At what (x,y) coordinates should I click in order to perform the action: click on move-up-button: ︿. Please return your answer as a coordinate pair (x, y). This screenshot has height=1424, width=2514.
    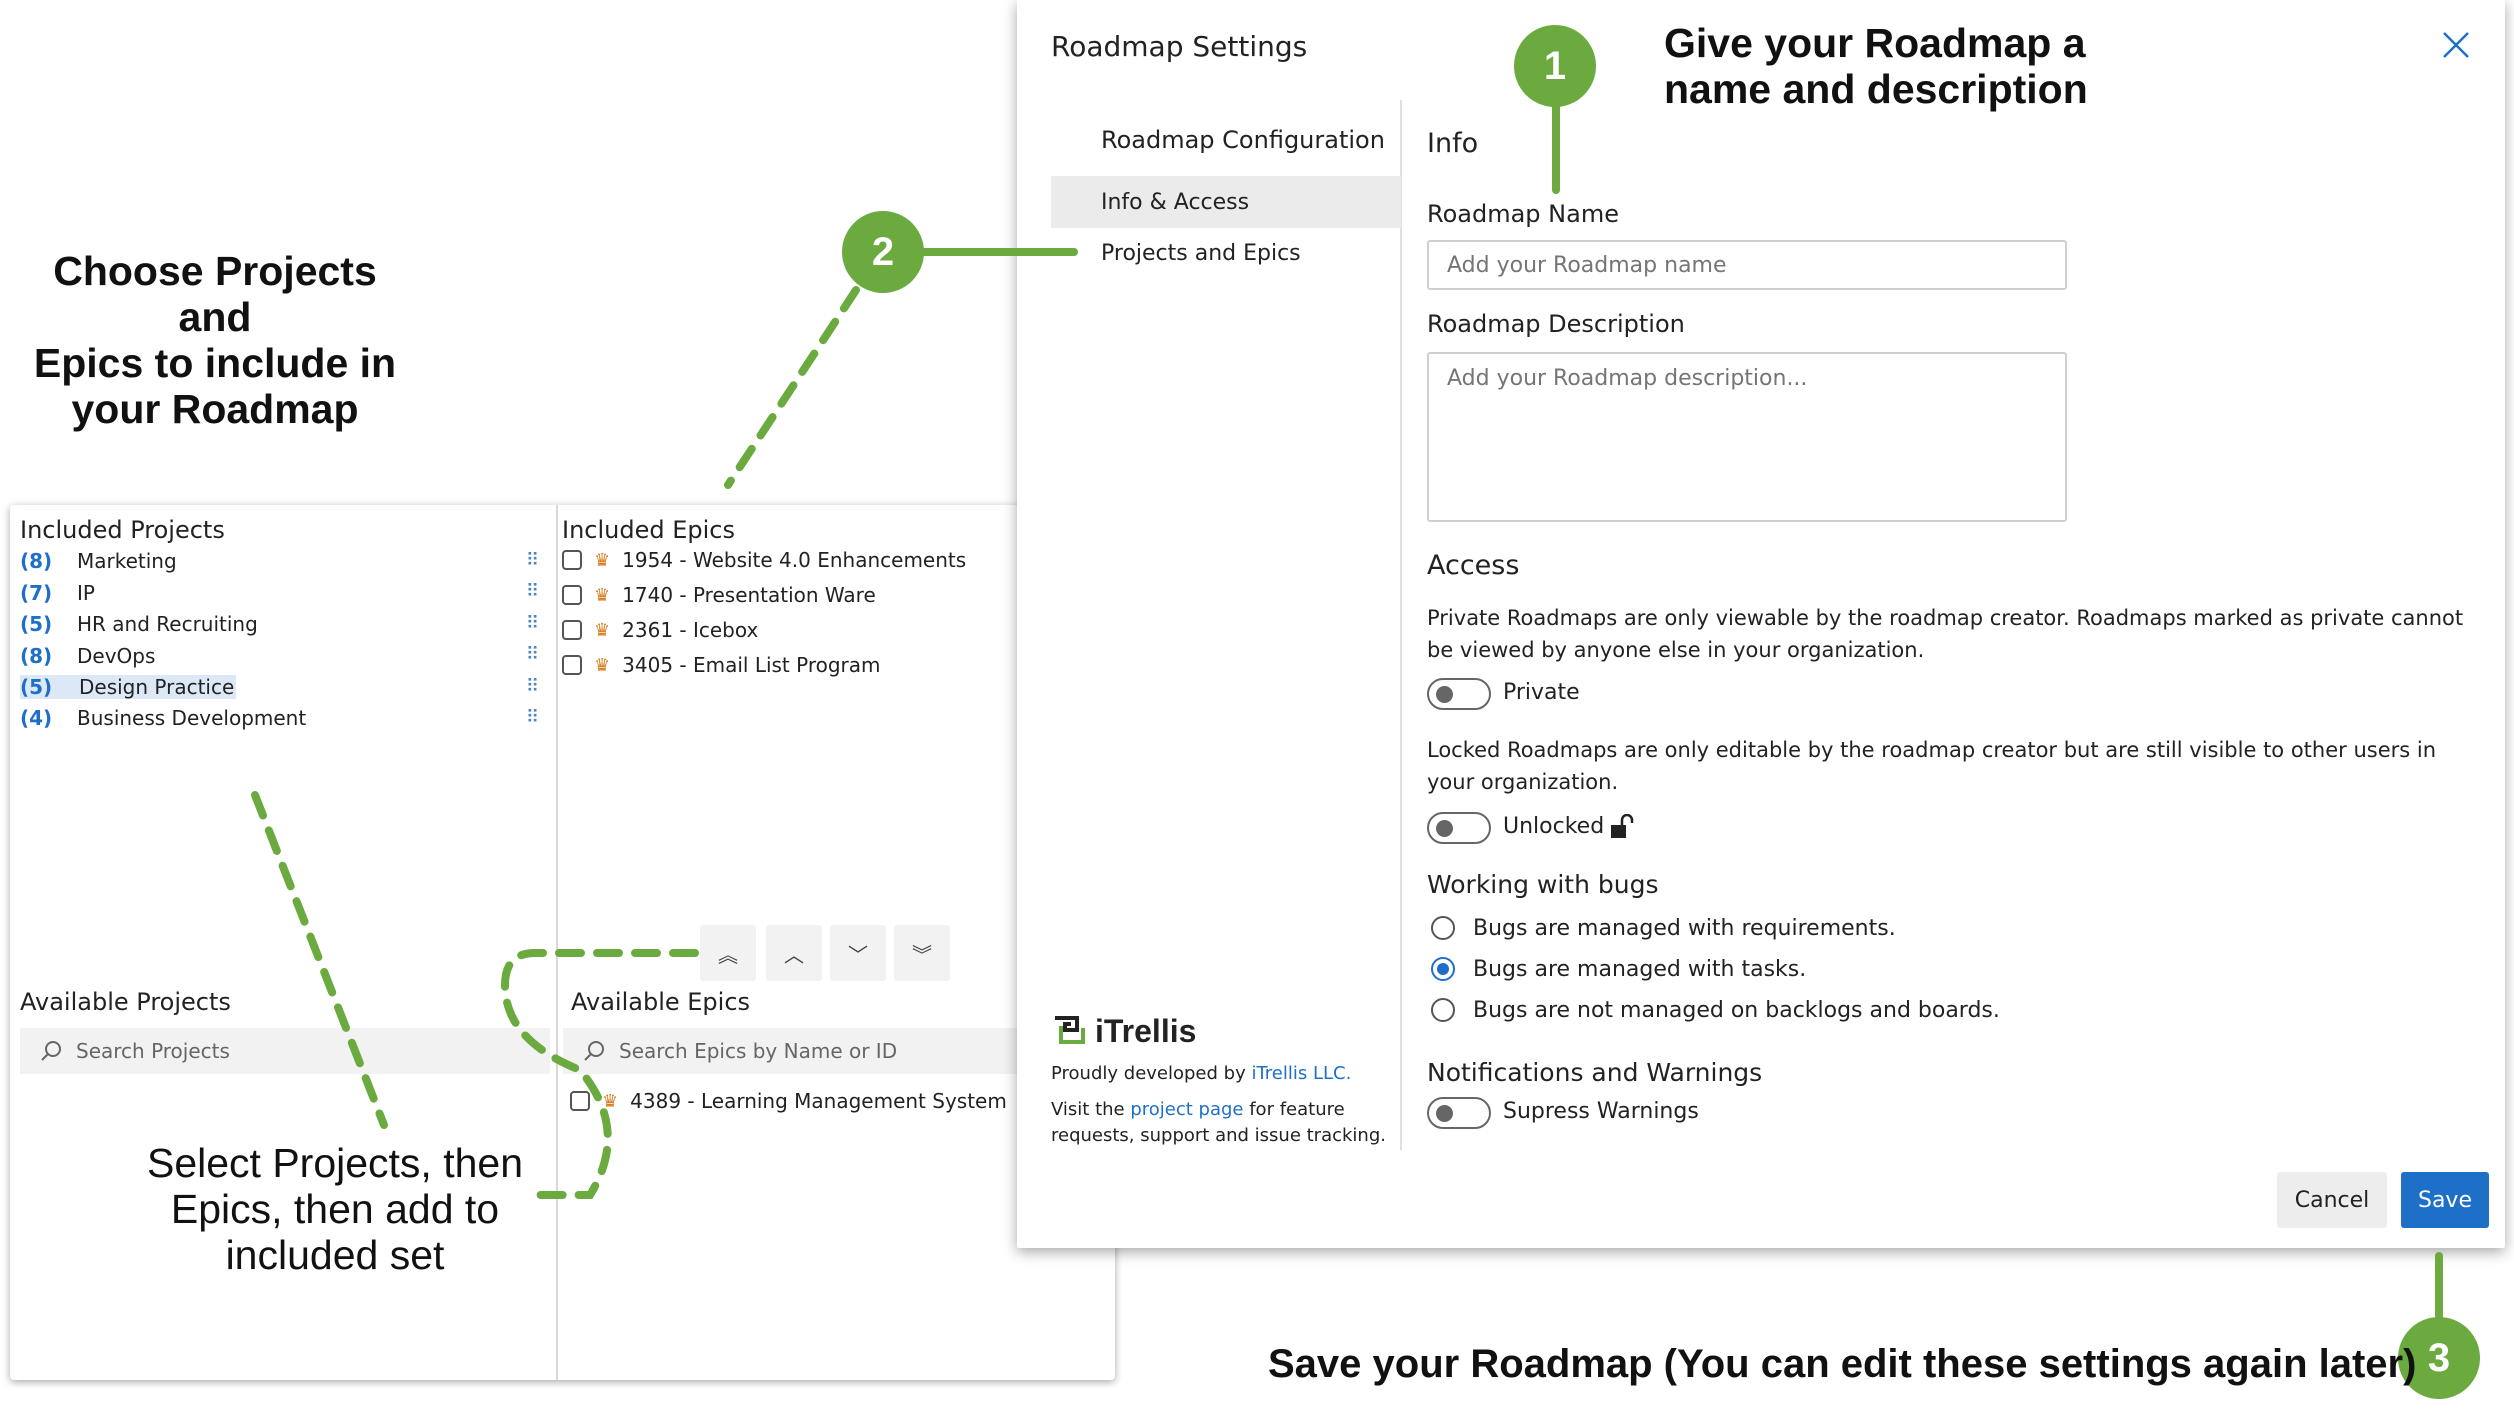
    Looking at the image, I should click on (794, 953).